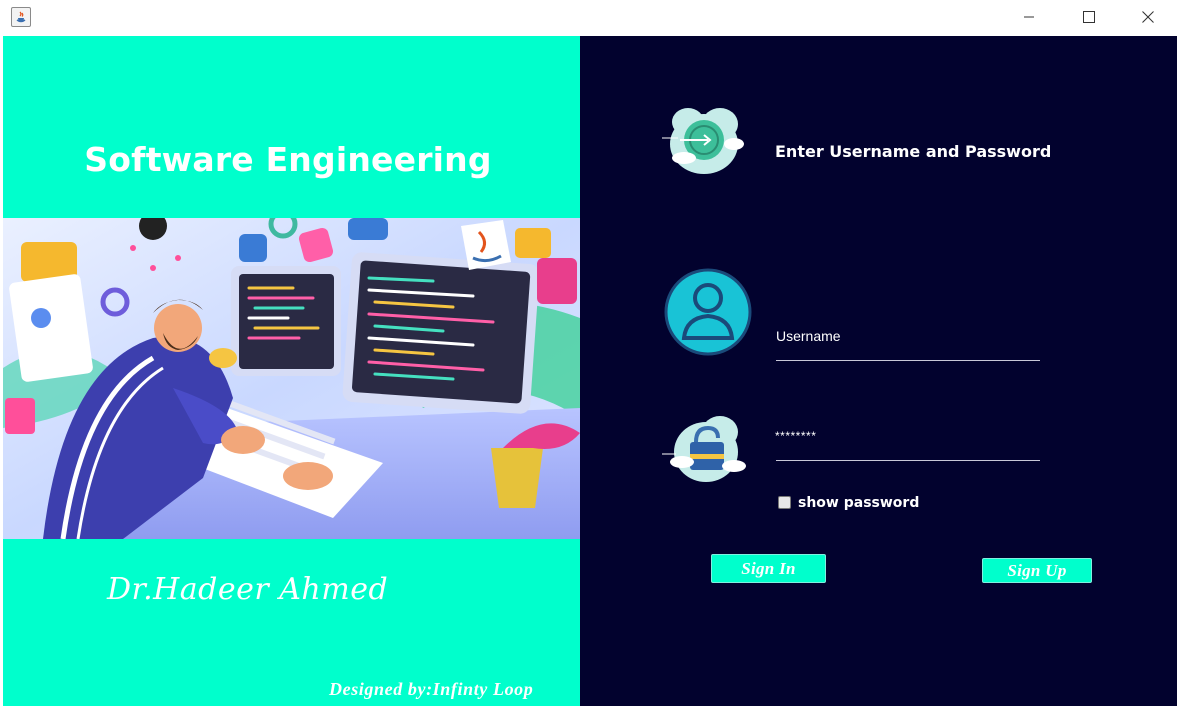  What do you see at coordinates (908, 460) in the screenshot?
I see `password-input` at bounding box center [908, 460].